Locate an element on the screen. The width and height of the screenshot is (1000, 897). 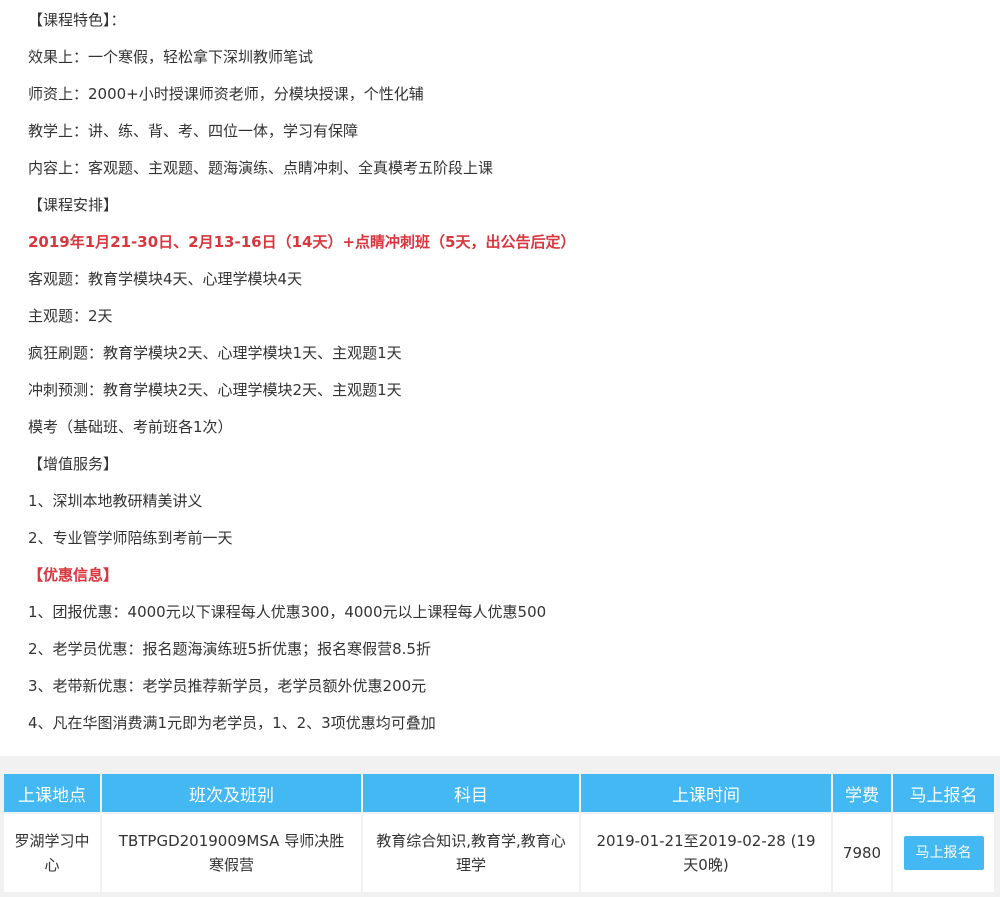
schedule-item: 疯狂刷题：教育学模块2天、心理学模块1天、主观题1天 is located at coordinates (215, 353).